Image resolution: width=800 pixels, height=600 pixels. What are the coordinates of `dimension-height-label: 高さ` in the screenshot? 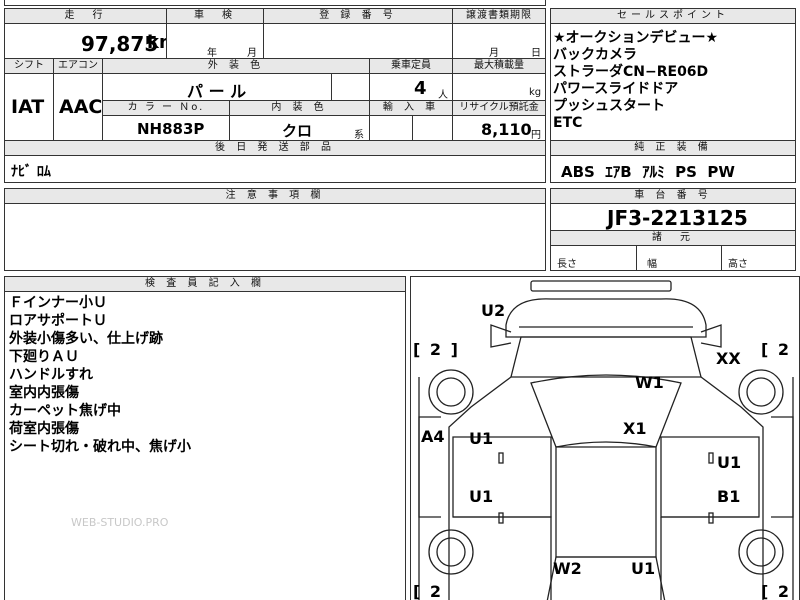 It's located at (738, 264).